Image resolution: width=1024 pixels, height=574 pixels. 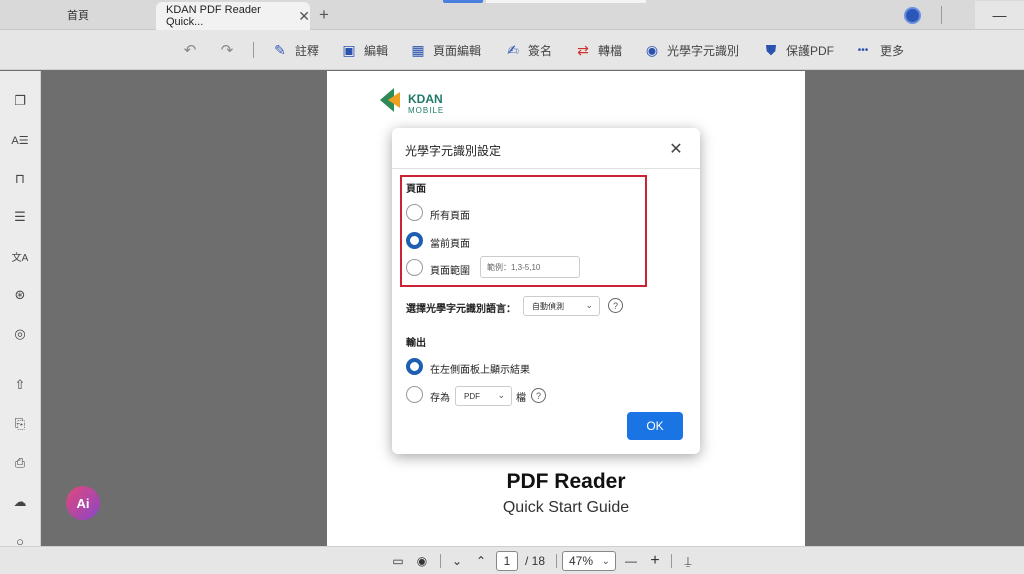 What do you see at coordinates (521, 398) in the screenshot?
I see `file-format-suffix: 檔` at bounding box center [521, 398].